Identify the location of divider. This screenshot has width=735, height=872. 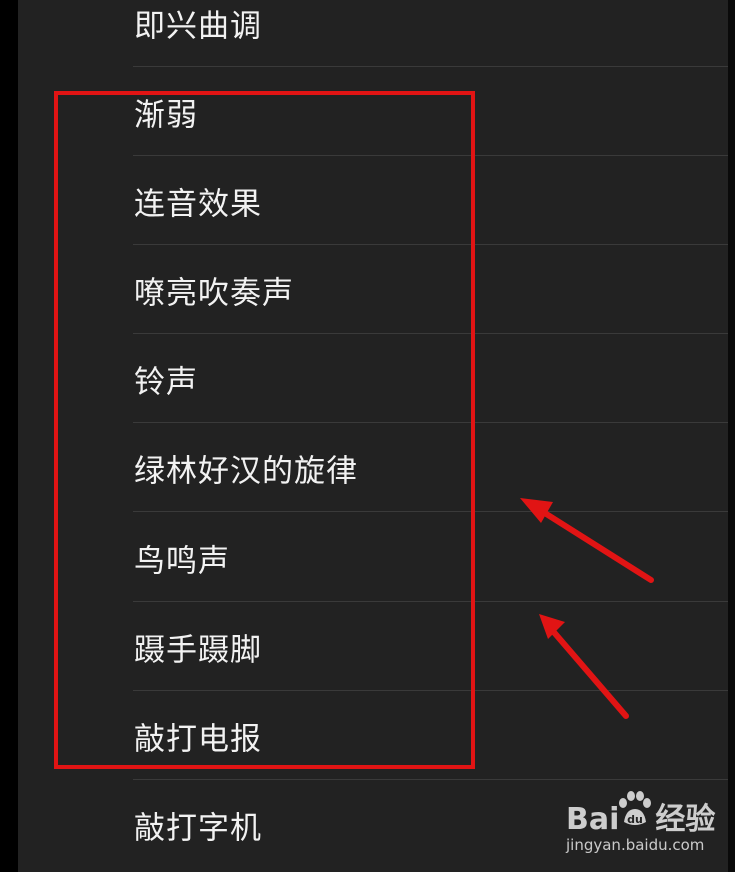
(430, 511).